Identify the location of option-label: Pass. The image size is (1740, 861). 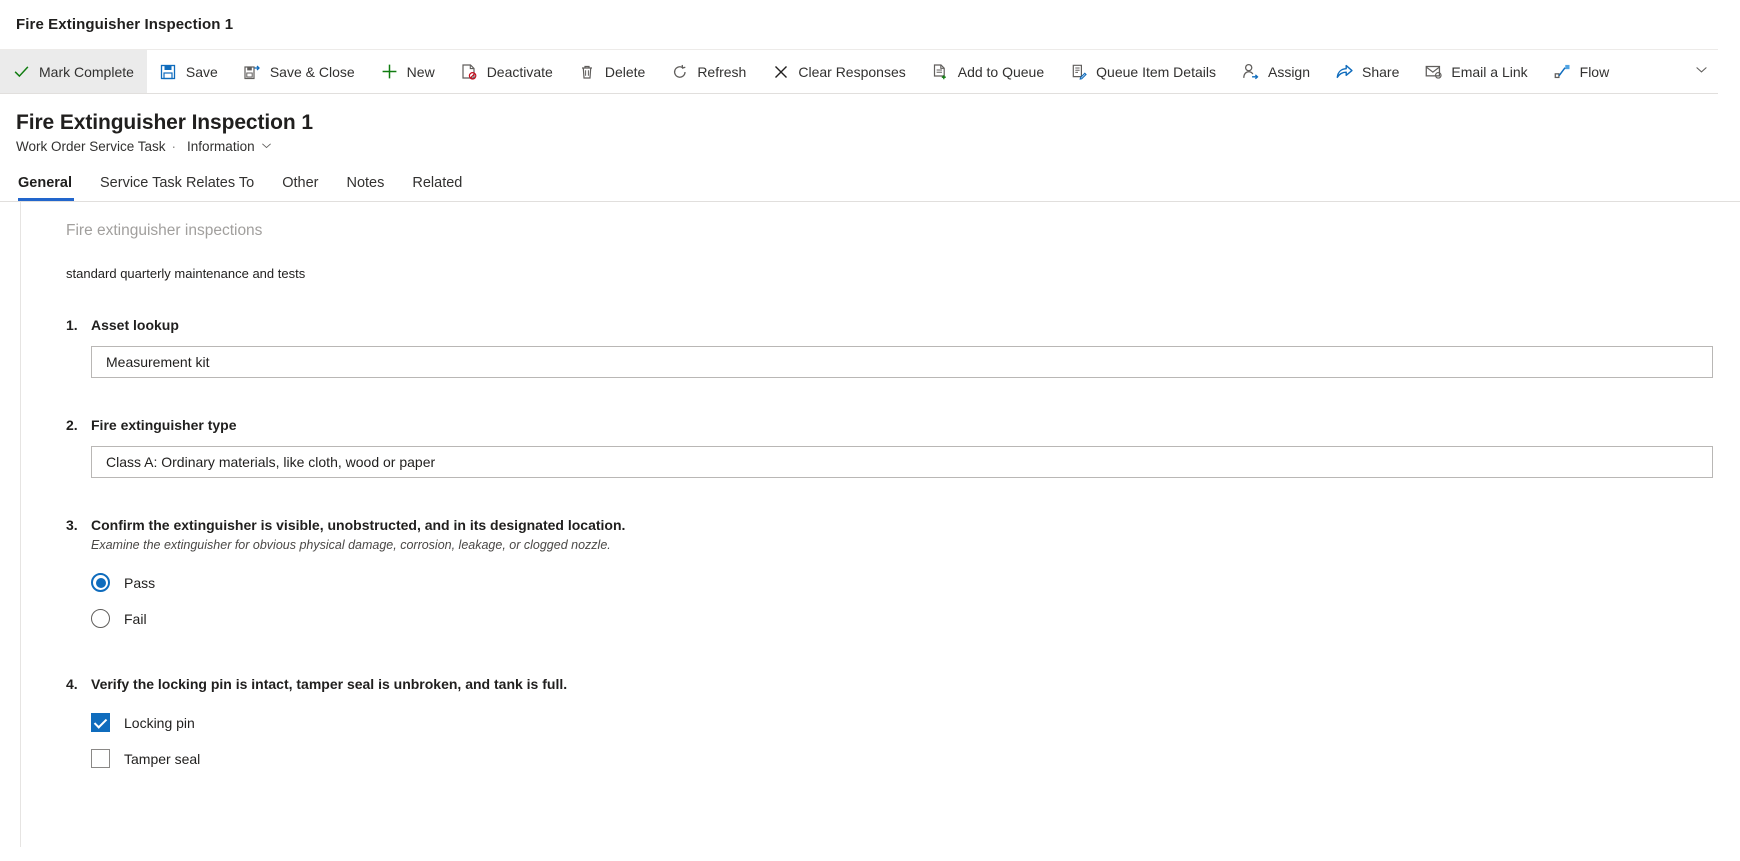
(140, 582).